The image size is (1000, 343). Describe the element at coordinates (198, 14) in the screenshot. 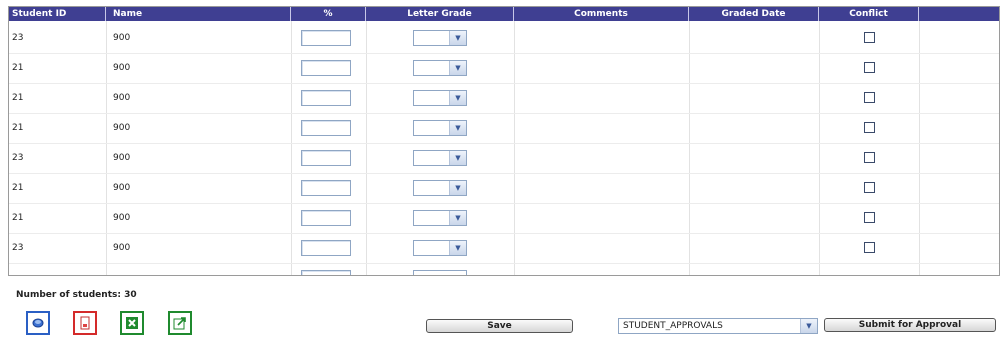

I see `header-name: Name` at that location.